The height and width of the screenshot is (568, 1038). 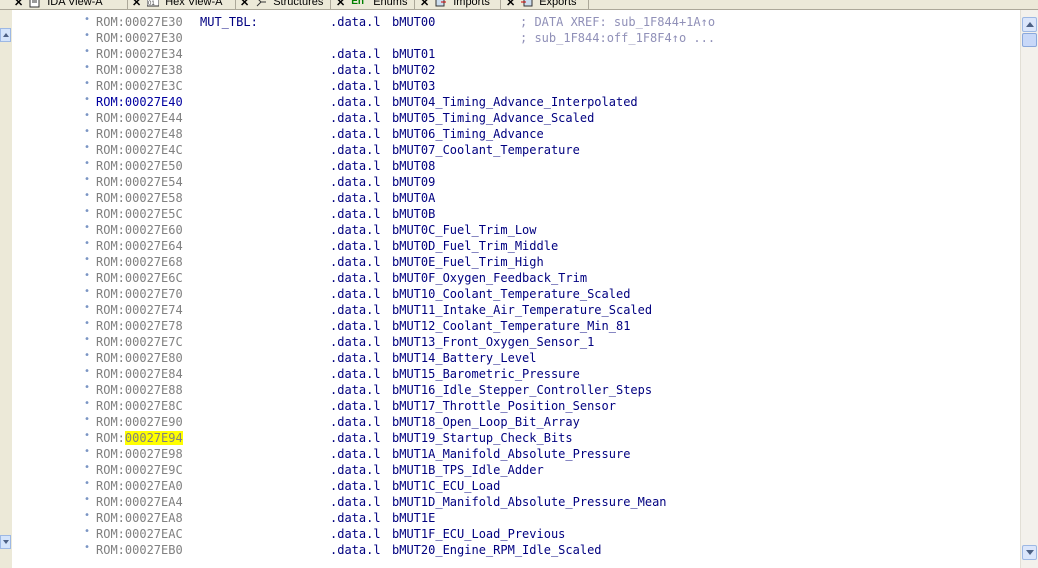 I want to click on row-address: ROM:00027E90, so click(x=139, y=422).